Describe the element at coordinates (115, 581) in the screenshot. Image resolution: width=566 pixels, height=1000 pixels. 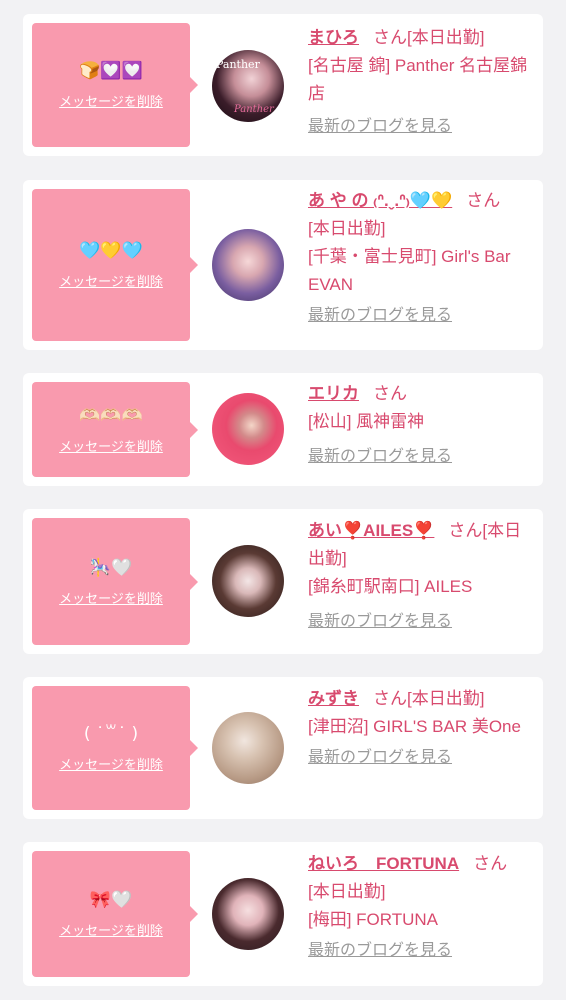
I see `message-bubble: 🎠🤍 メッセージを削除` at that location.